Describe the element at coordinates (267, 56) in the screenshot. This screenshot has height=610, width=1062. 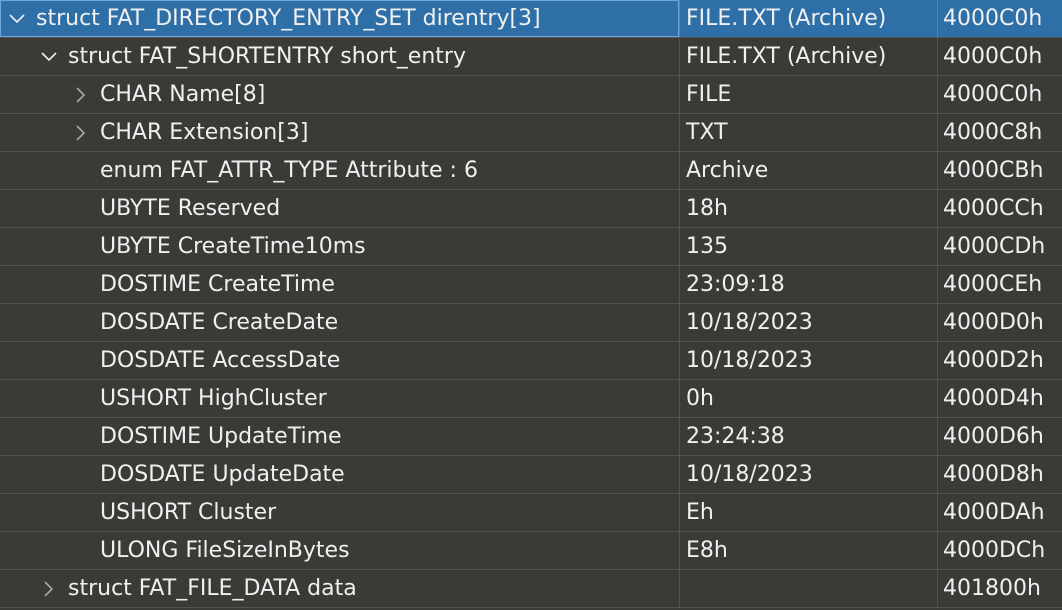
I see `field-name: struct FAT_SHORTENTRY short_entry` at that location.